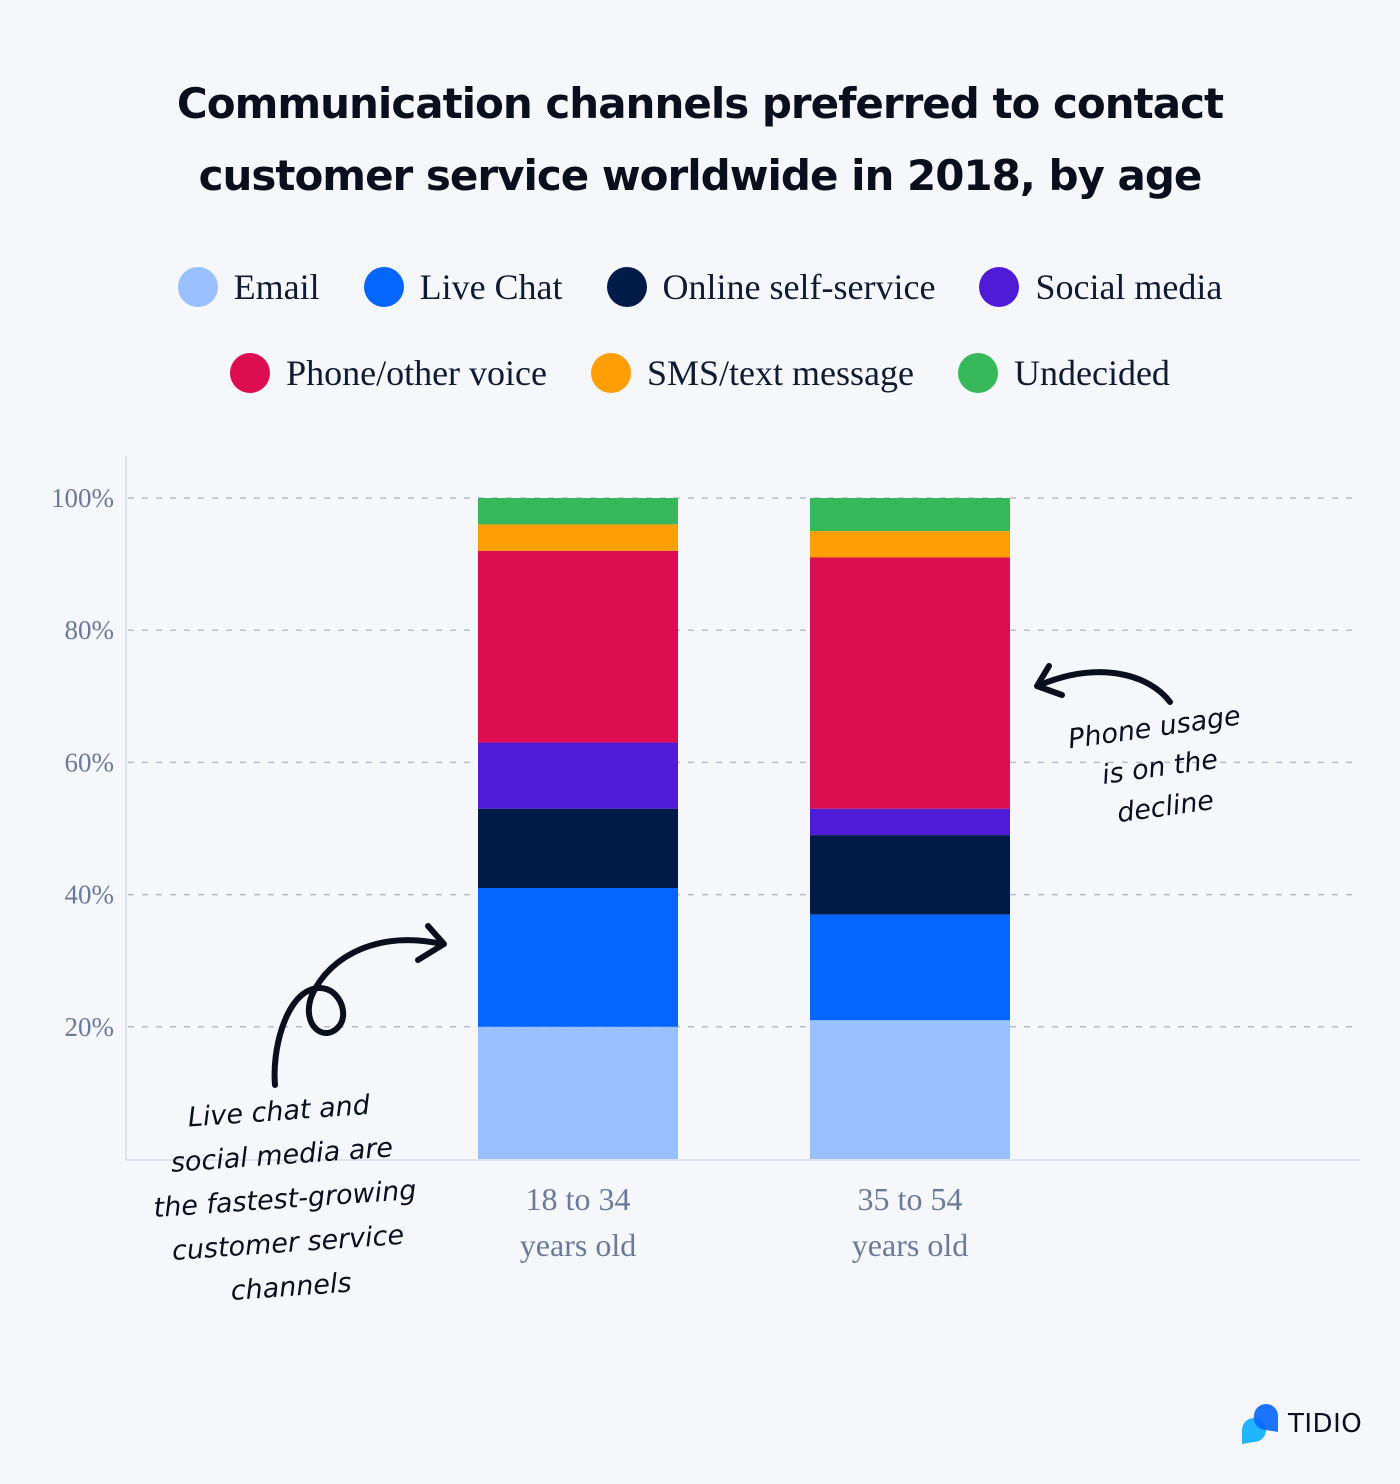 Image resolution: width=1400 pixels, height=1484 pixels. What do you see at coordinates (1260, 1424) in the screenshot?
I see `tidio-logo-icon` at bounding box center [1260, 1424].